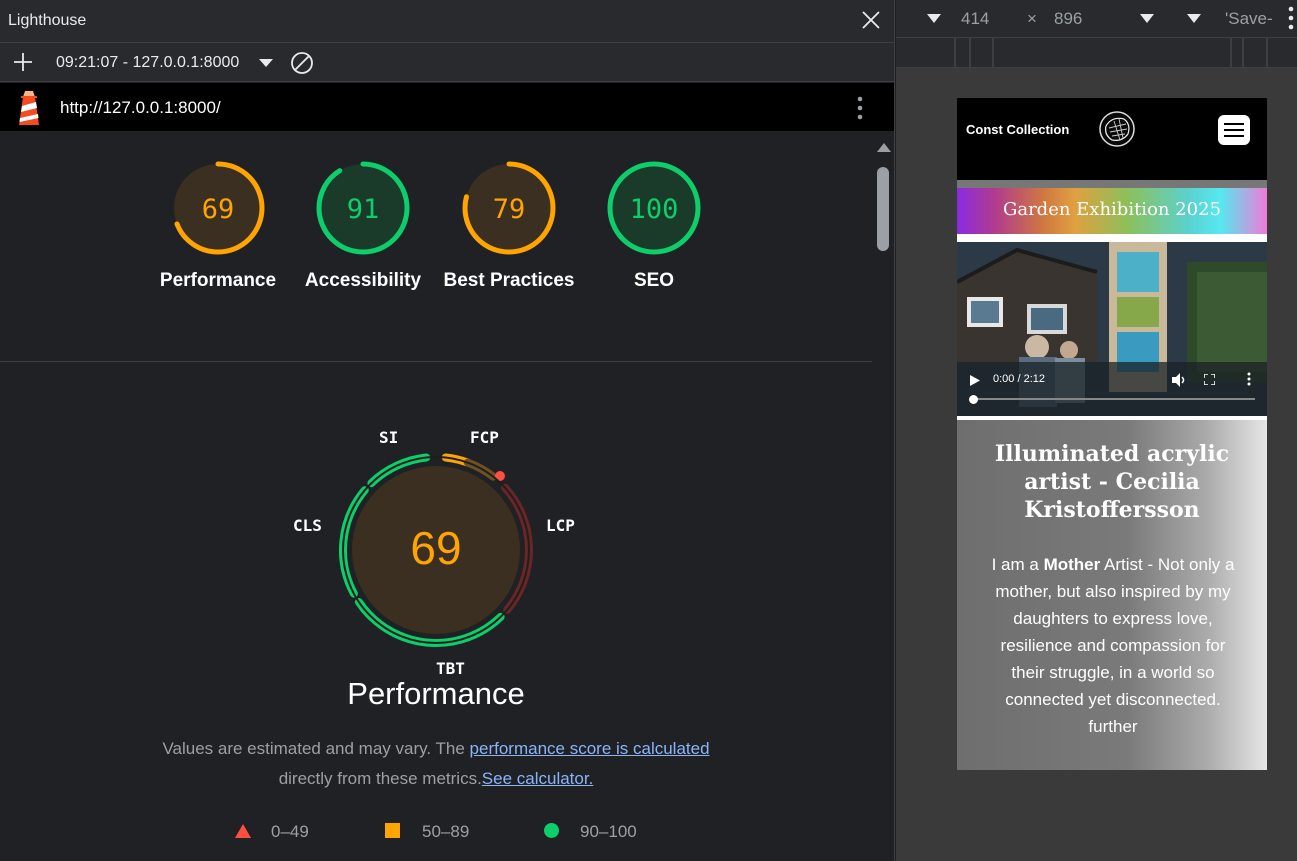 The height and width of the screenshot is (861, 1297). I want to click on video-controls: 0:00 / 2:12, so click(1112, 391).